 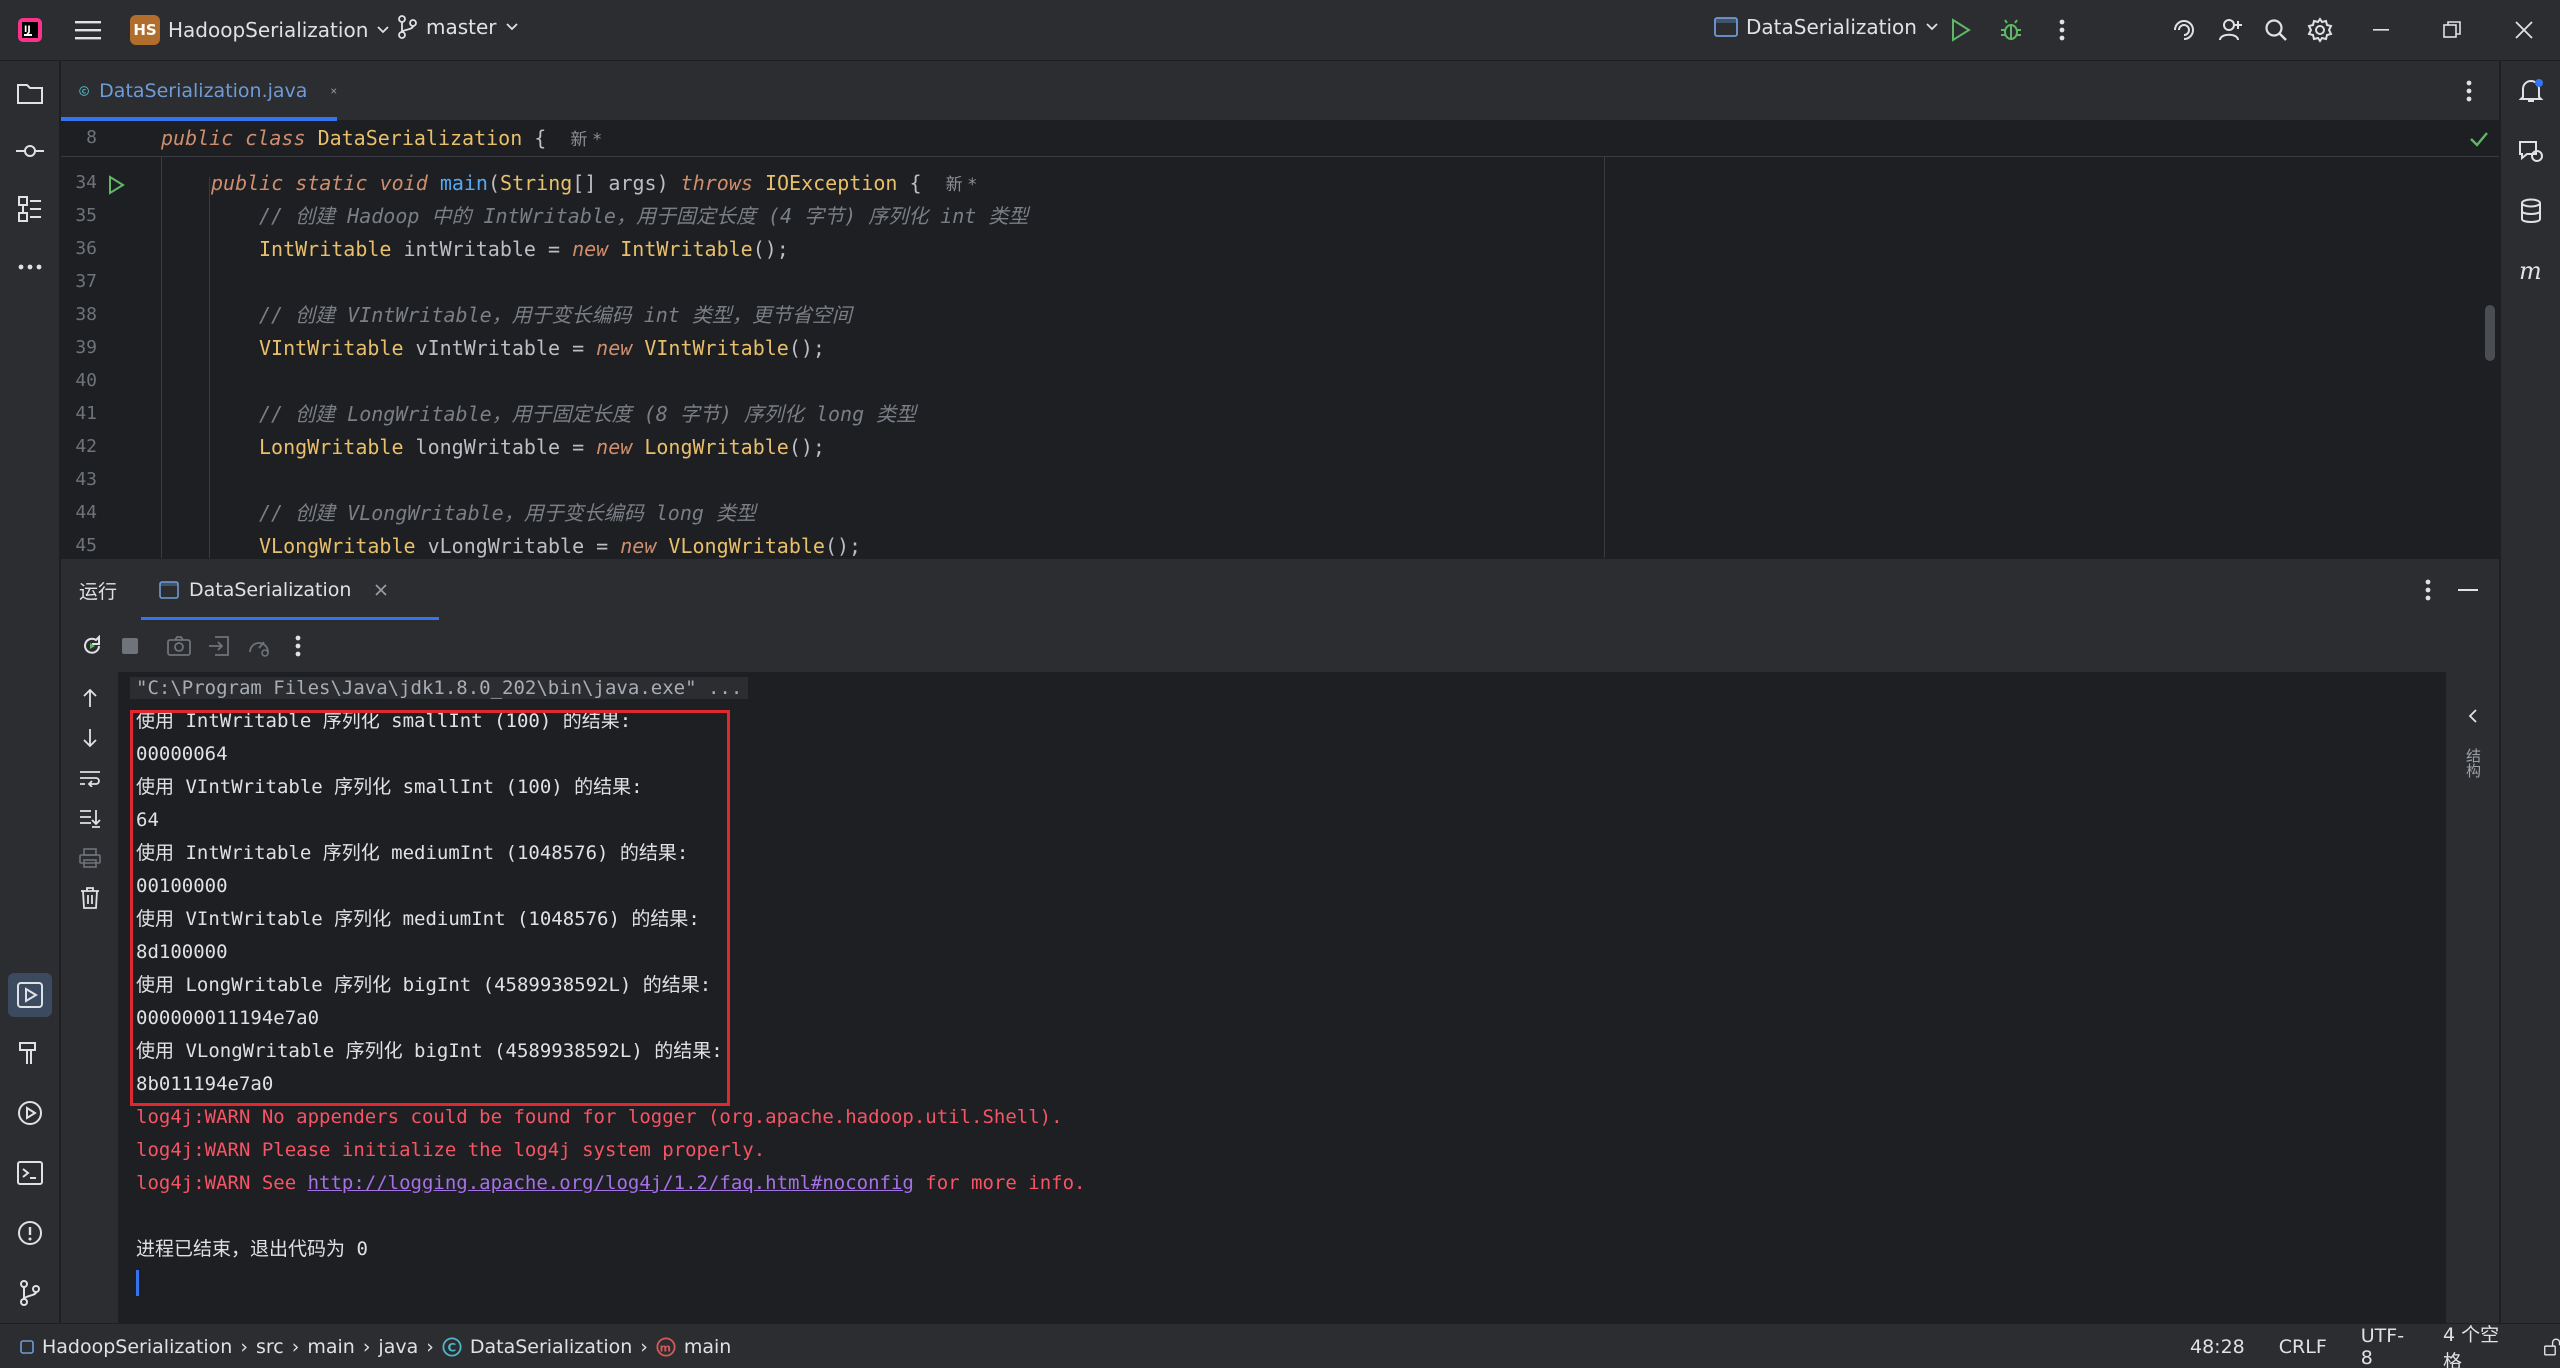 I want to click on attach-icon, so click(x=219, y=646).